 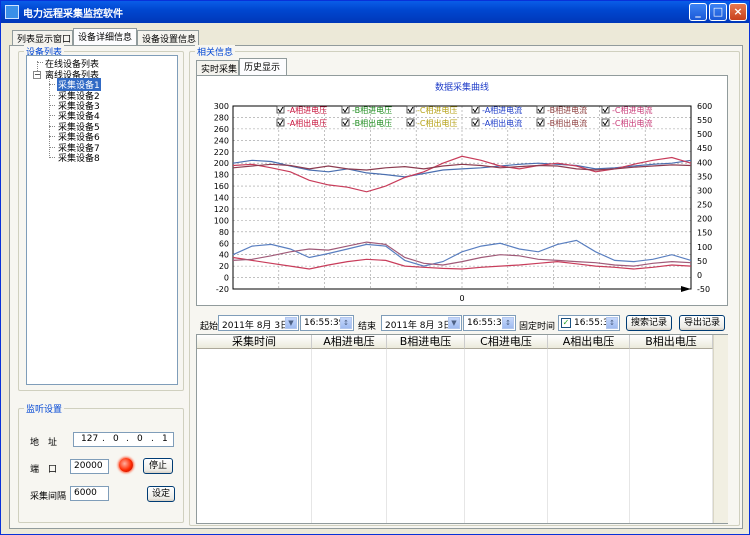 What do you see at coordinates (367, 327) in the screenshot?
I see `end-label: 结束` at bounding box center [367, 327].